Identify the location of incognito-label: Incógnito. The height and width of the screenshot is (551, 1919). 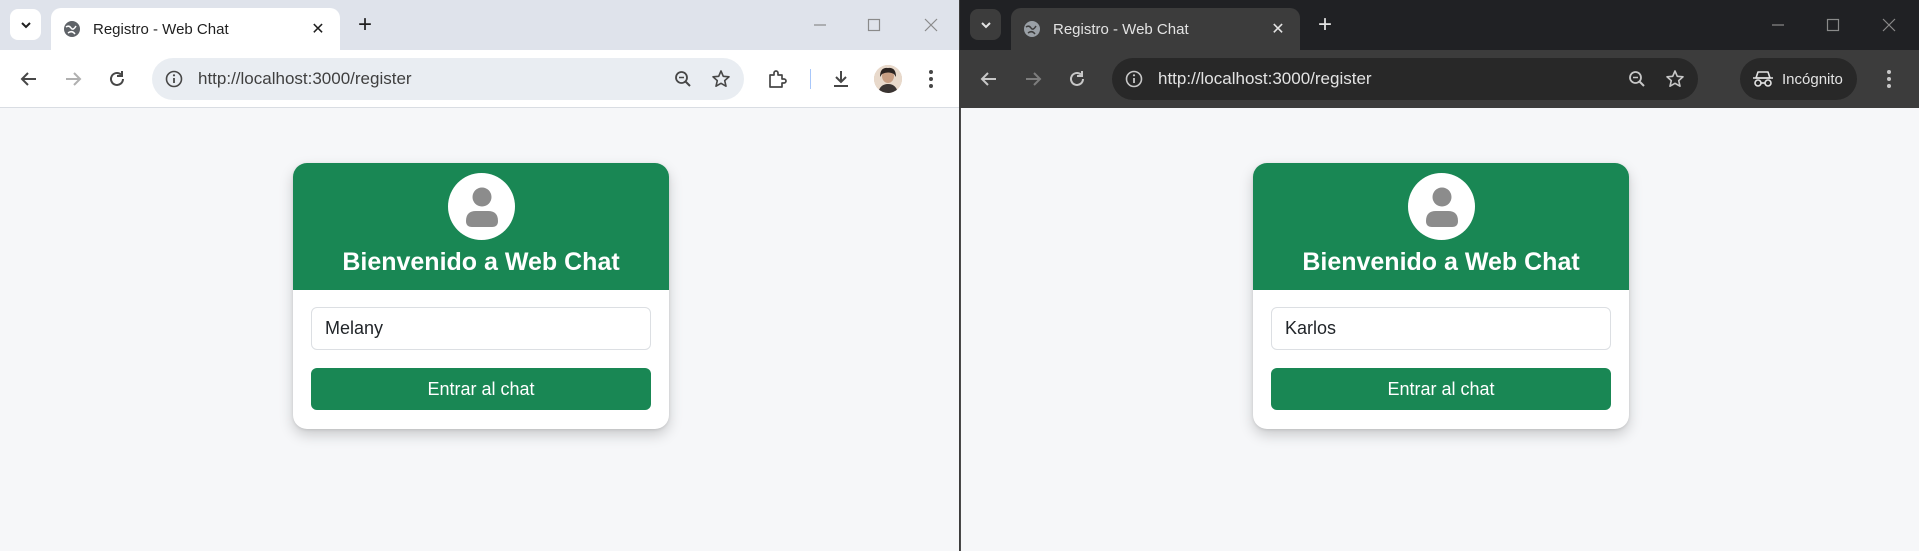
(1812, 79).